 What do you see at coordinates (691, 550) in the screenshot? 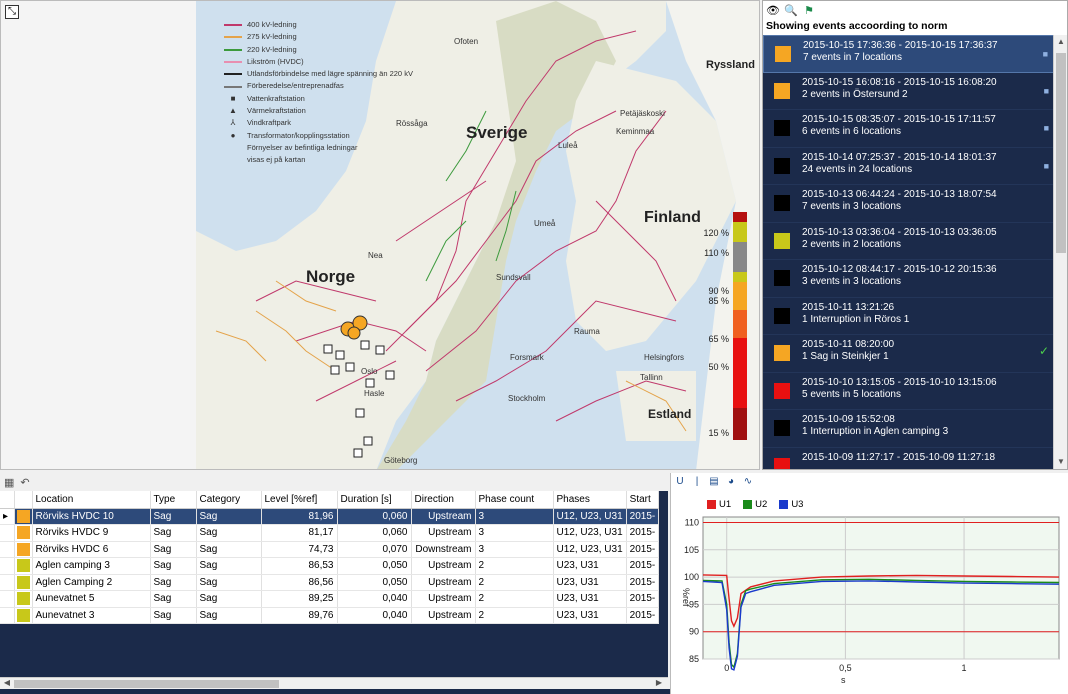
I see `y-tick-label: 105` at bounding box center [691, 550].